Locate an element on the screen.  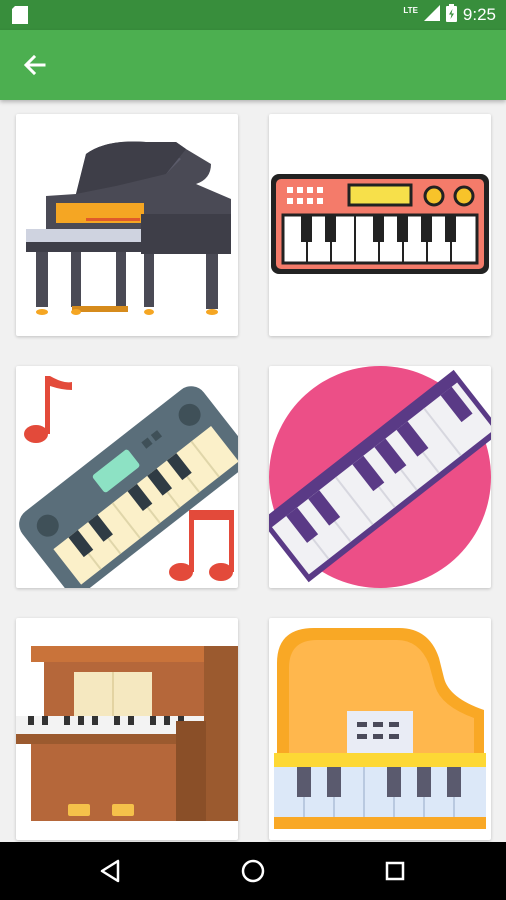
navigation-bar is located at coordinates (253, 871).